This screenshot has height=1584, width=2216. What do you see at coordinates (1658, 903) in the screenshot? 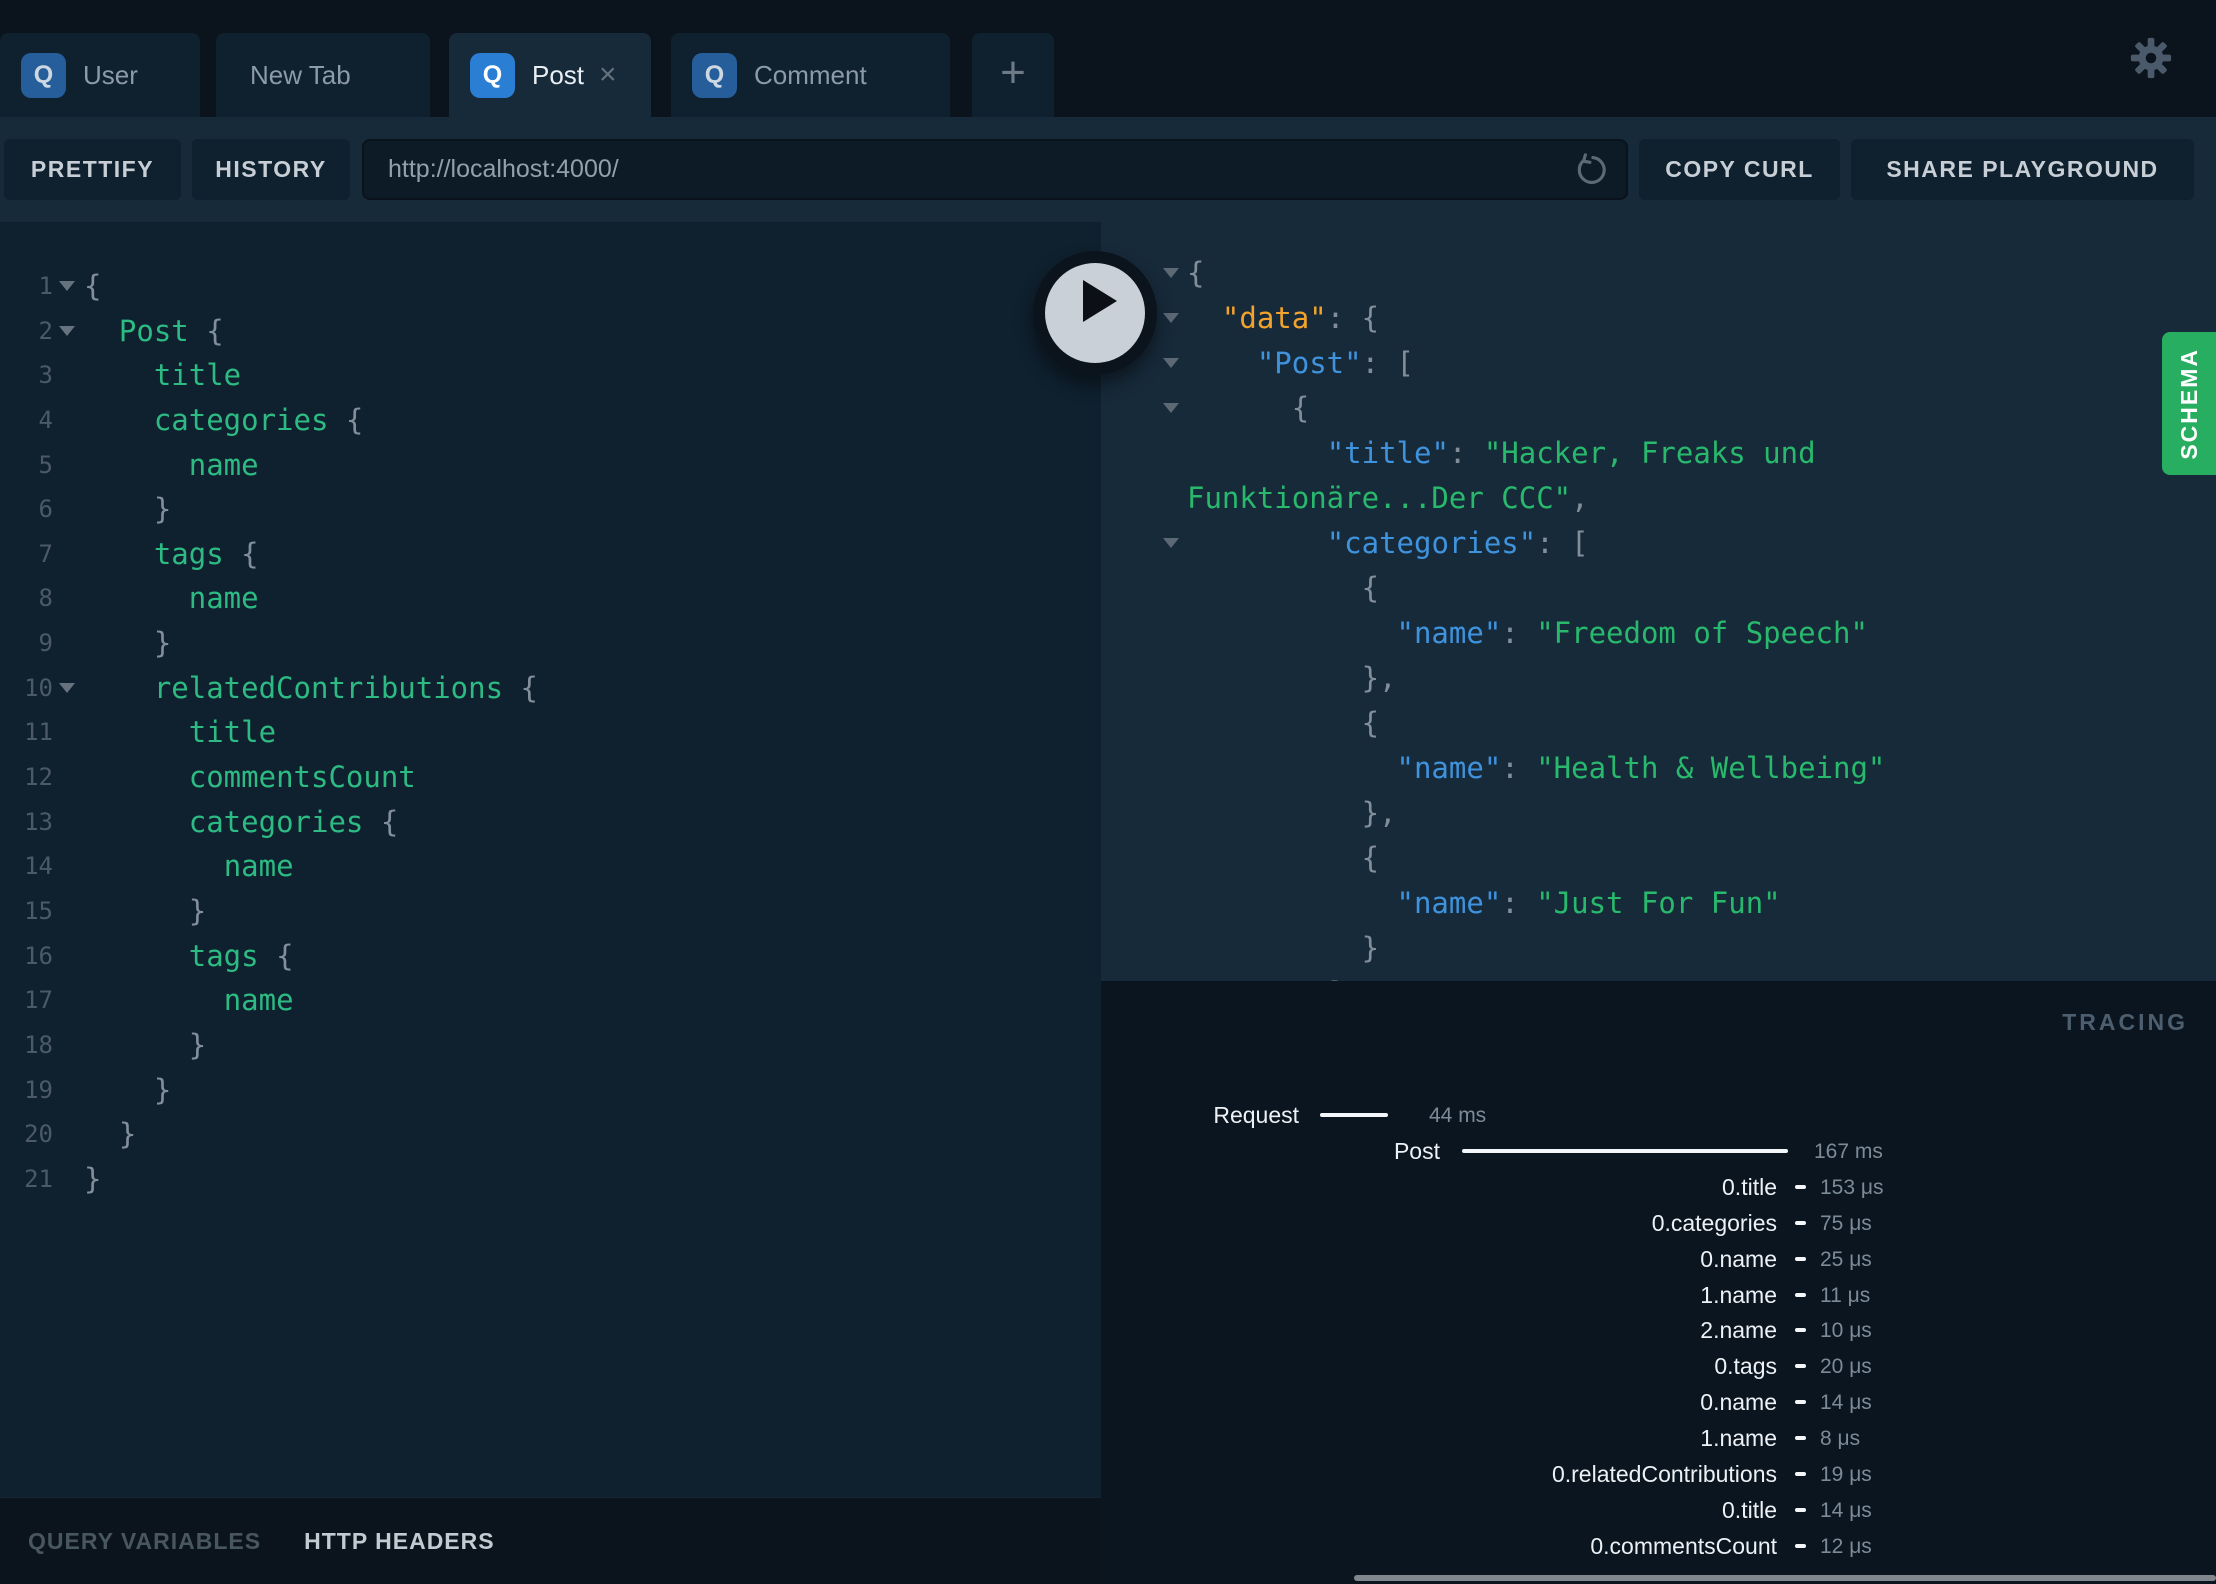
I see `response-line: "name": "Just For Fun"` at bounding box center [1658, 903].